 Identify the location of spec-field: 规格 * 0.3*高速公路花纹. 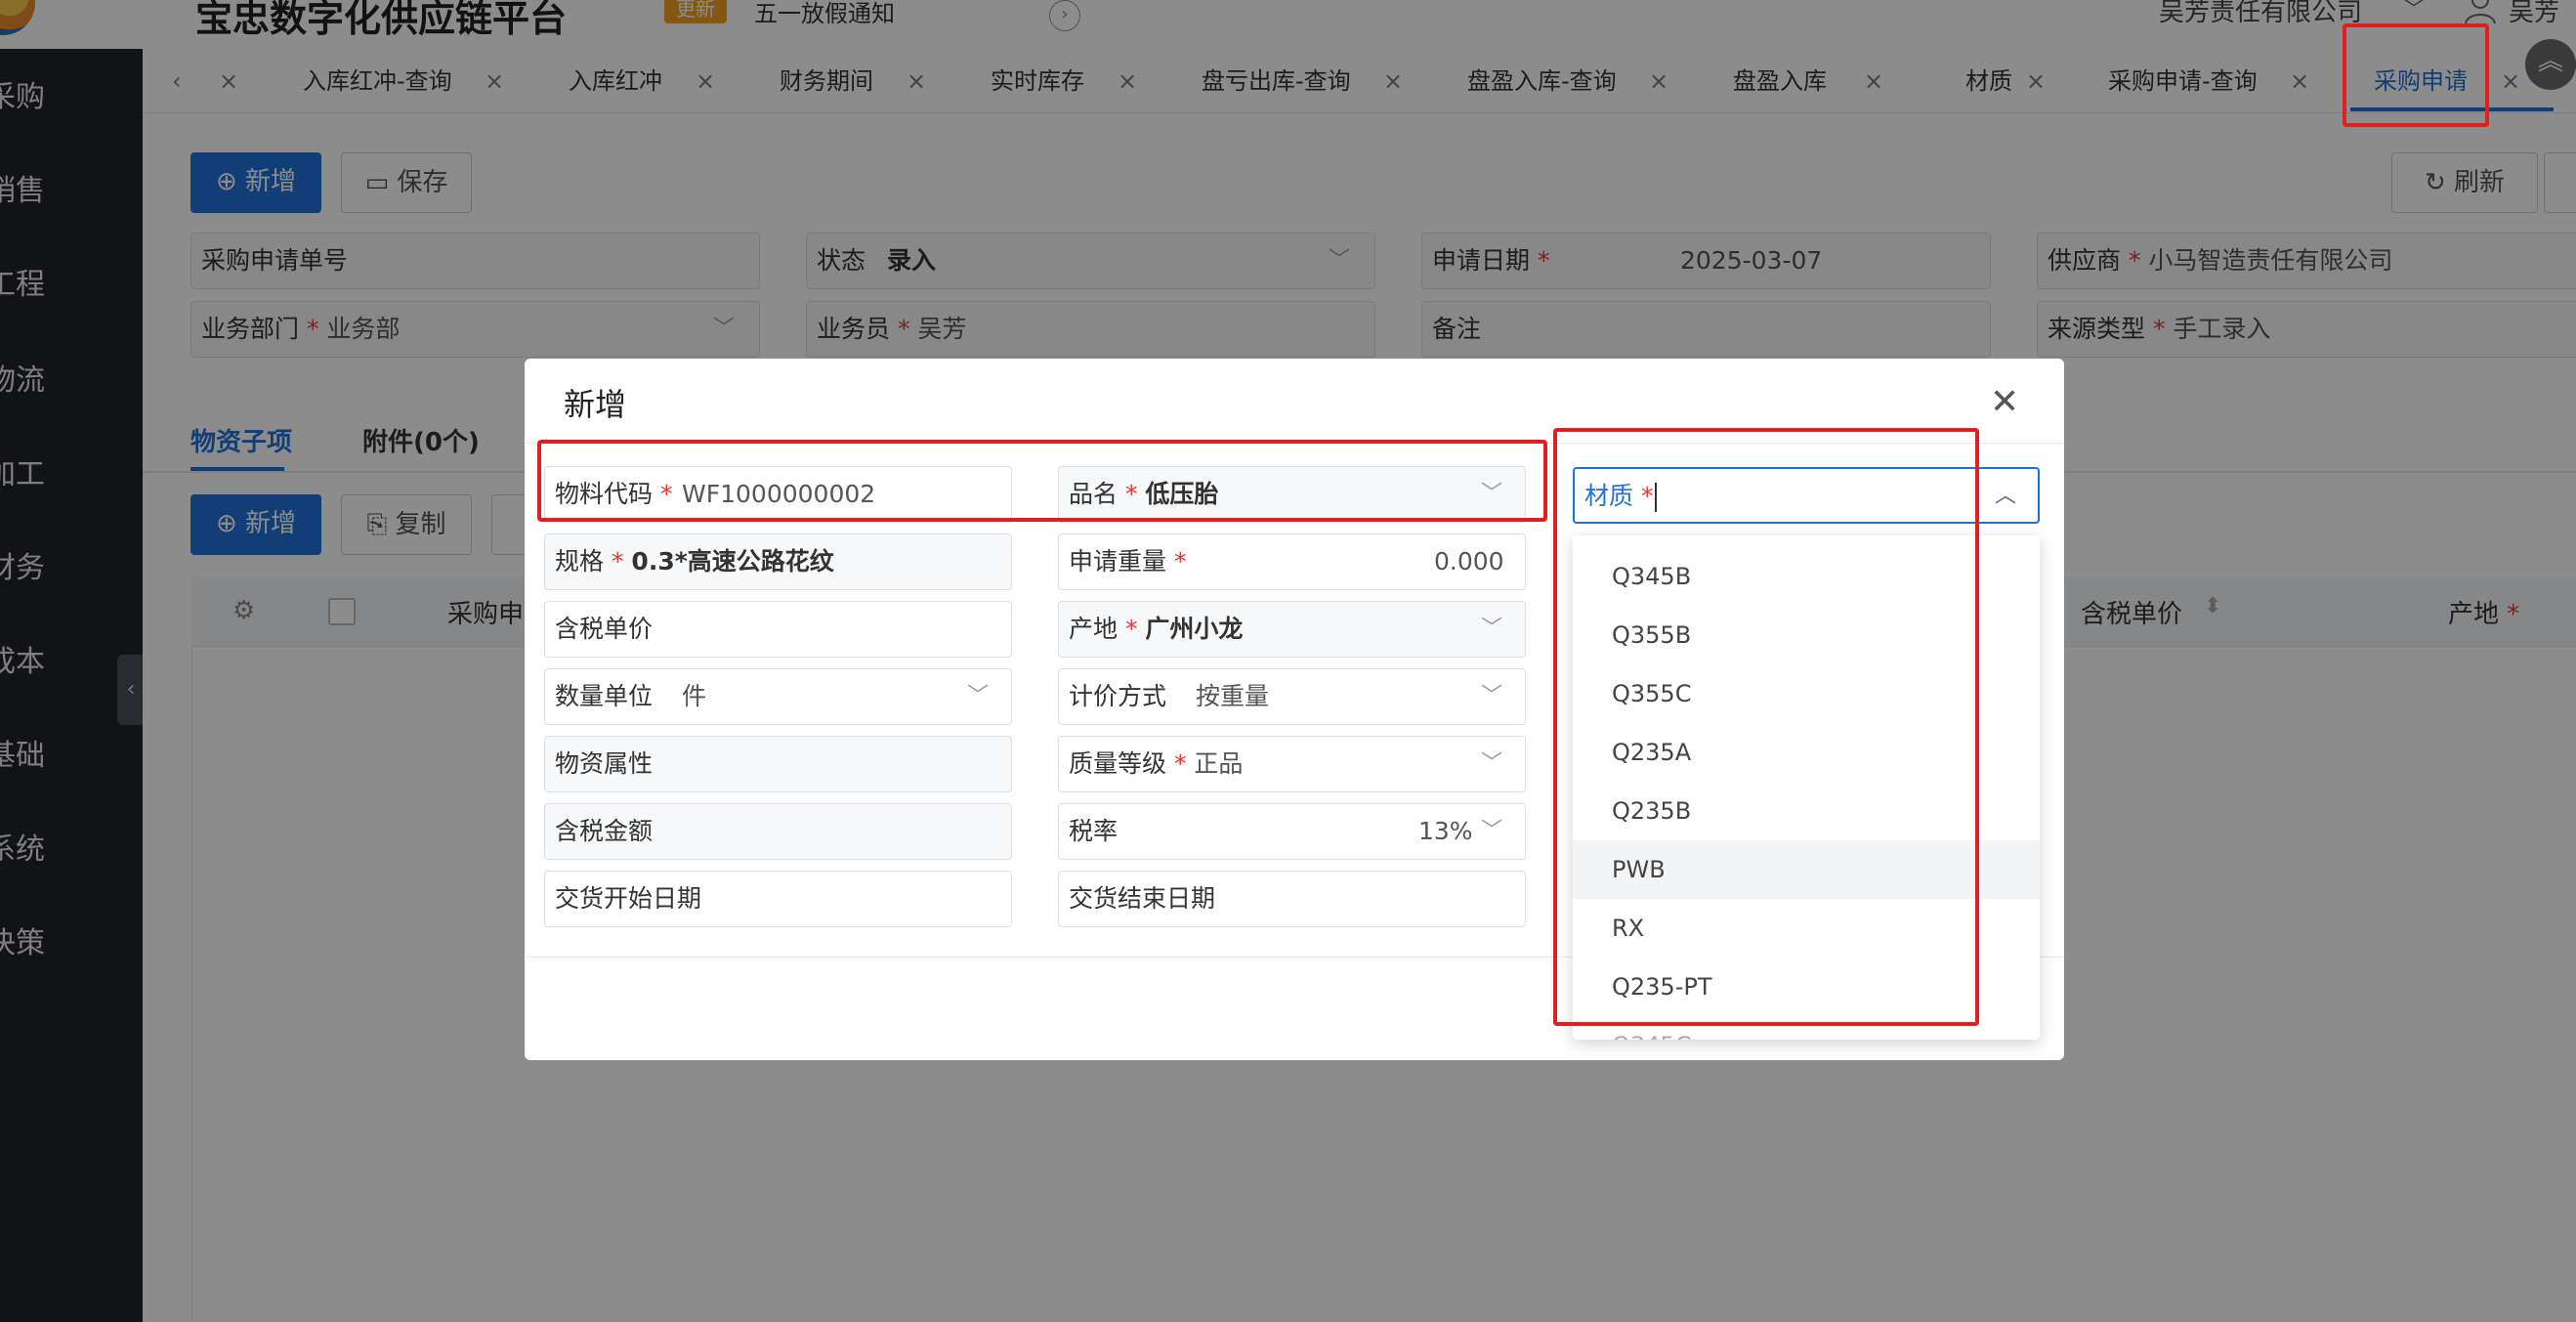
(778, 561).